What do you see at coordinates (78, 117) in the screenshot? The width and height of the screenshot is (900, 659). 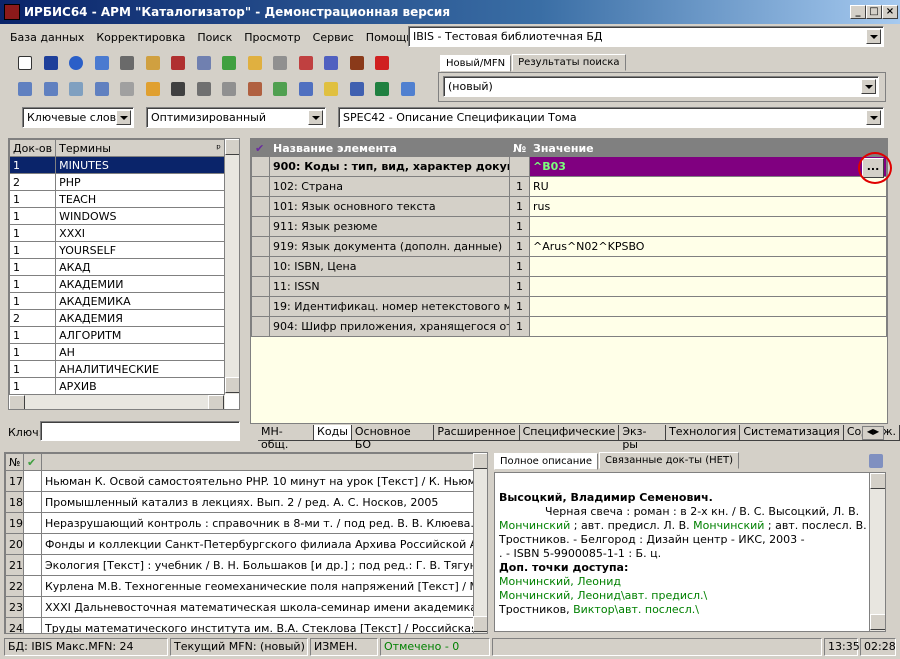 I see `key-type-select: Ключевые слова` at bounding box center [78, 117].